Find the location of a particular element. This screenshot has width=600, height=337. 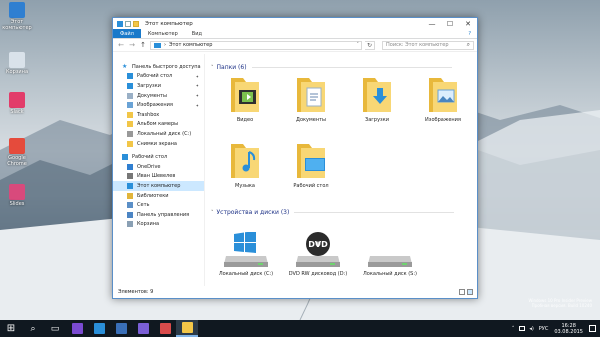

taskbar-app-explorer is located at coordinates (187, 328).